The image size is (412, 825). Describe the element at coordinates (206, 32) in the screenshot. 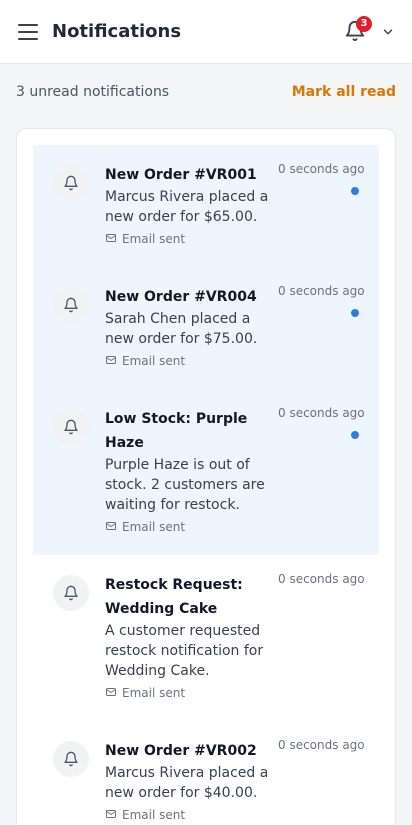

I see `app-header: Notifications 3` at that location.